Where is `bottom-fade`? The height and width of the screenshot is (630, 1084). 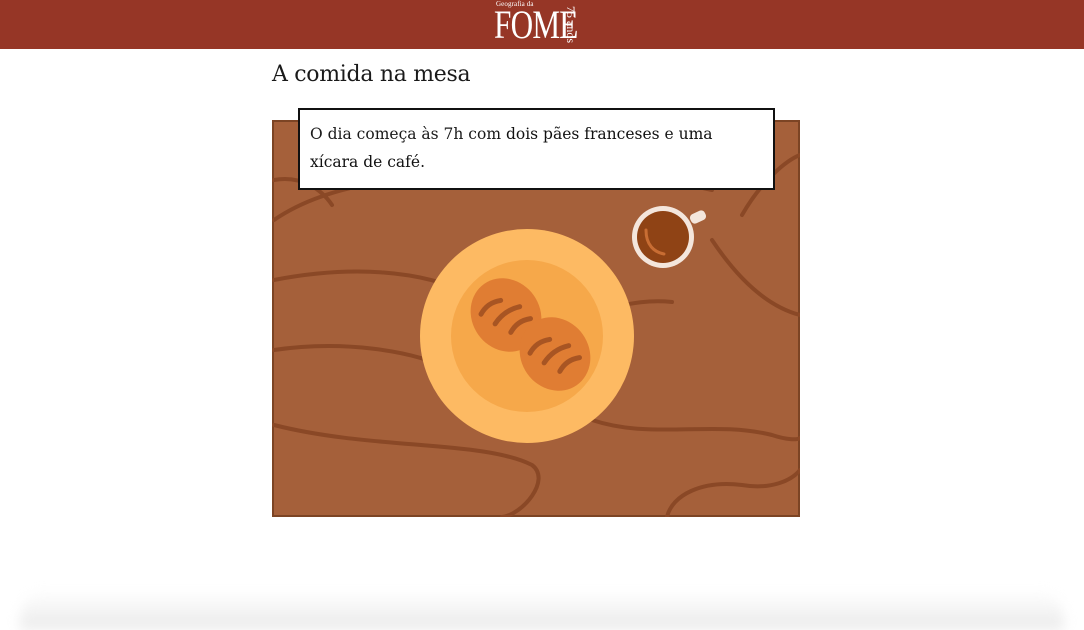
bottom-fade is located at coordinates (542, 610).